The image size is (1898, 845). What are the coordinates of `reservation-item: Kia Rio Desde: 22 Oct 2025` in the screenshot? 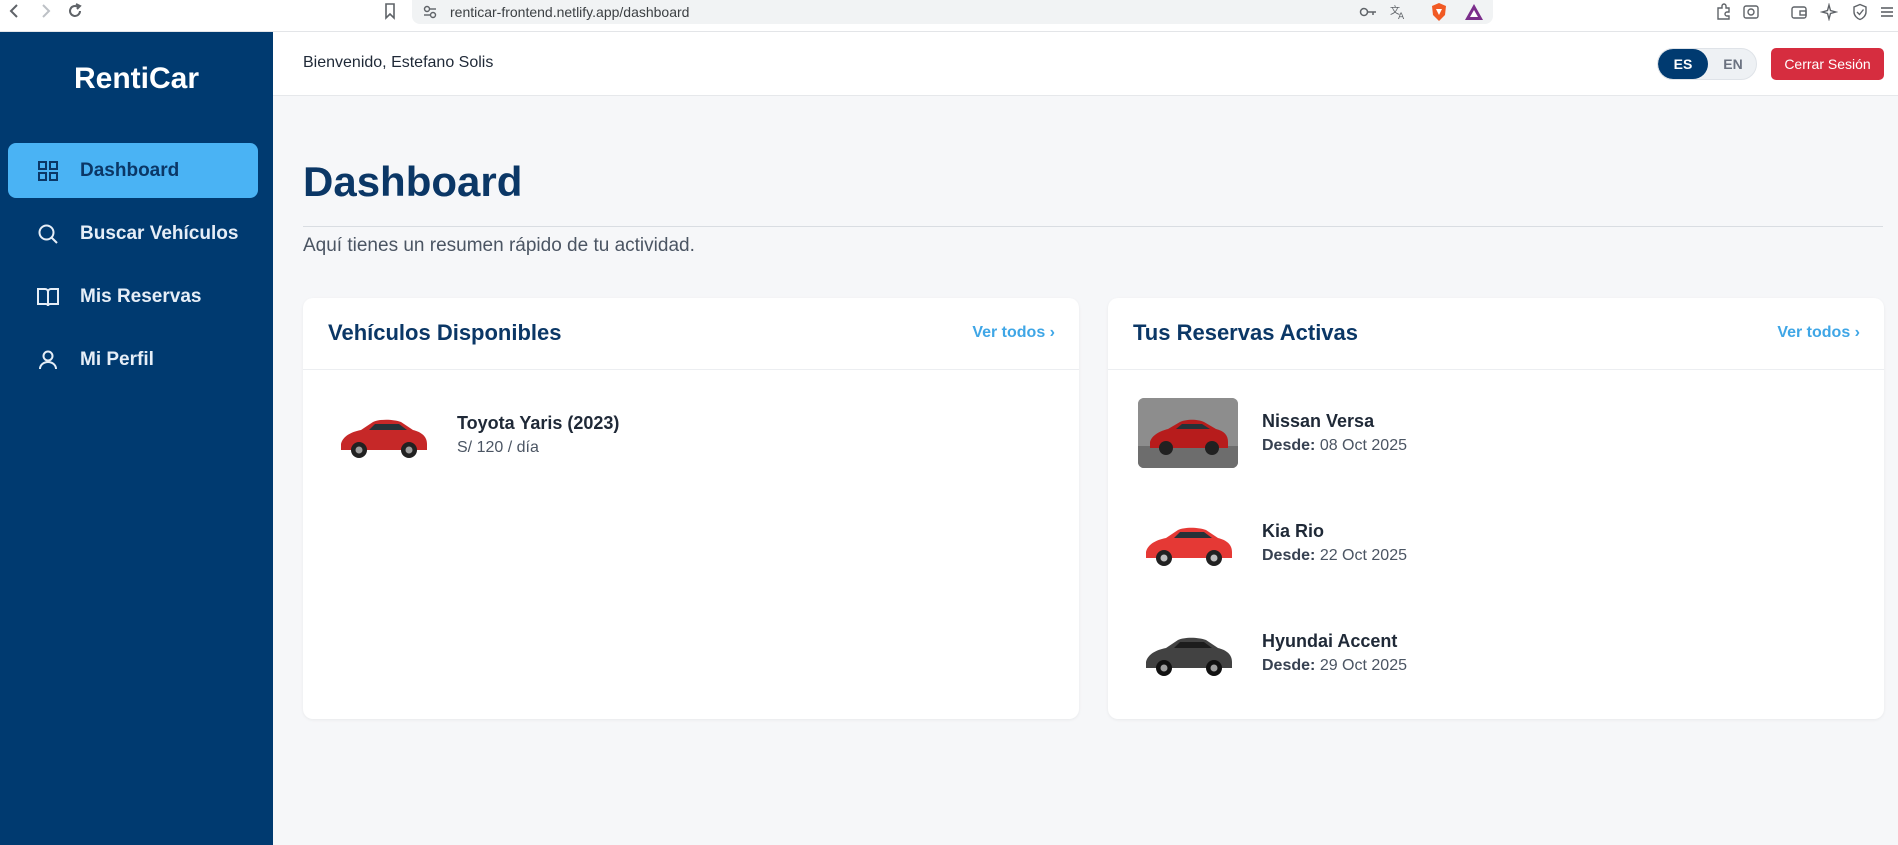 It's located at (1488, 544).